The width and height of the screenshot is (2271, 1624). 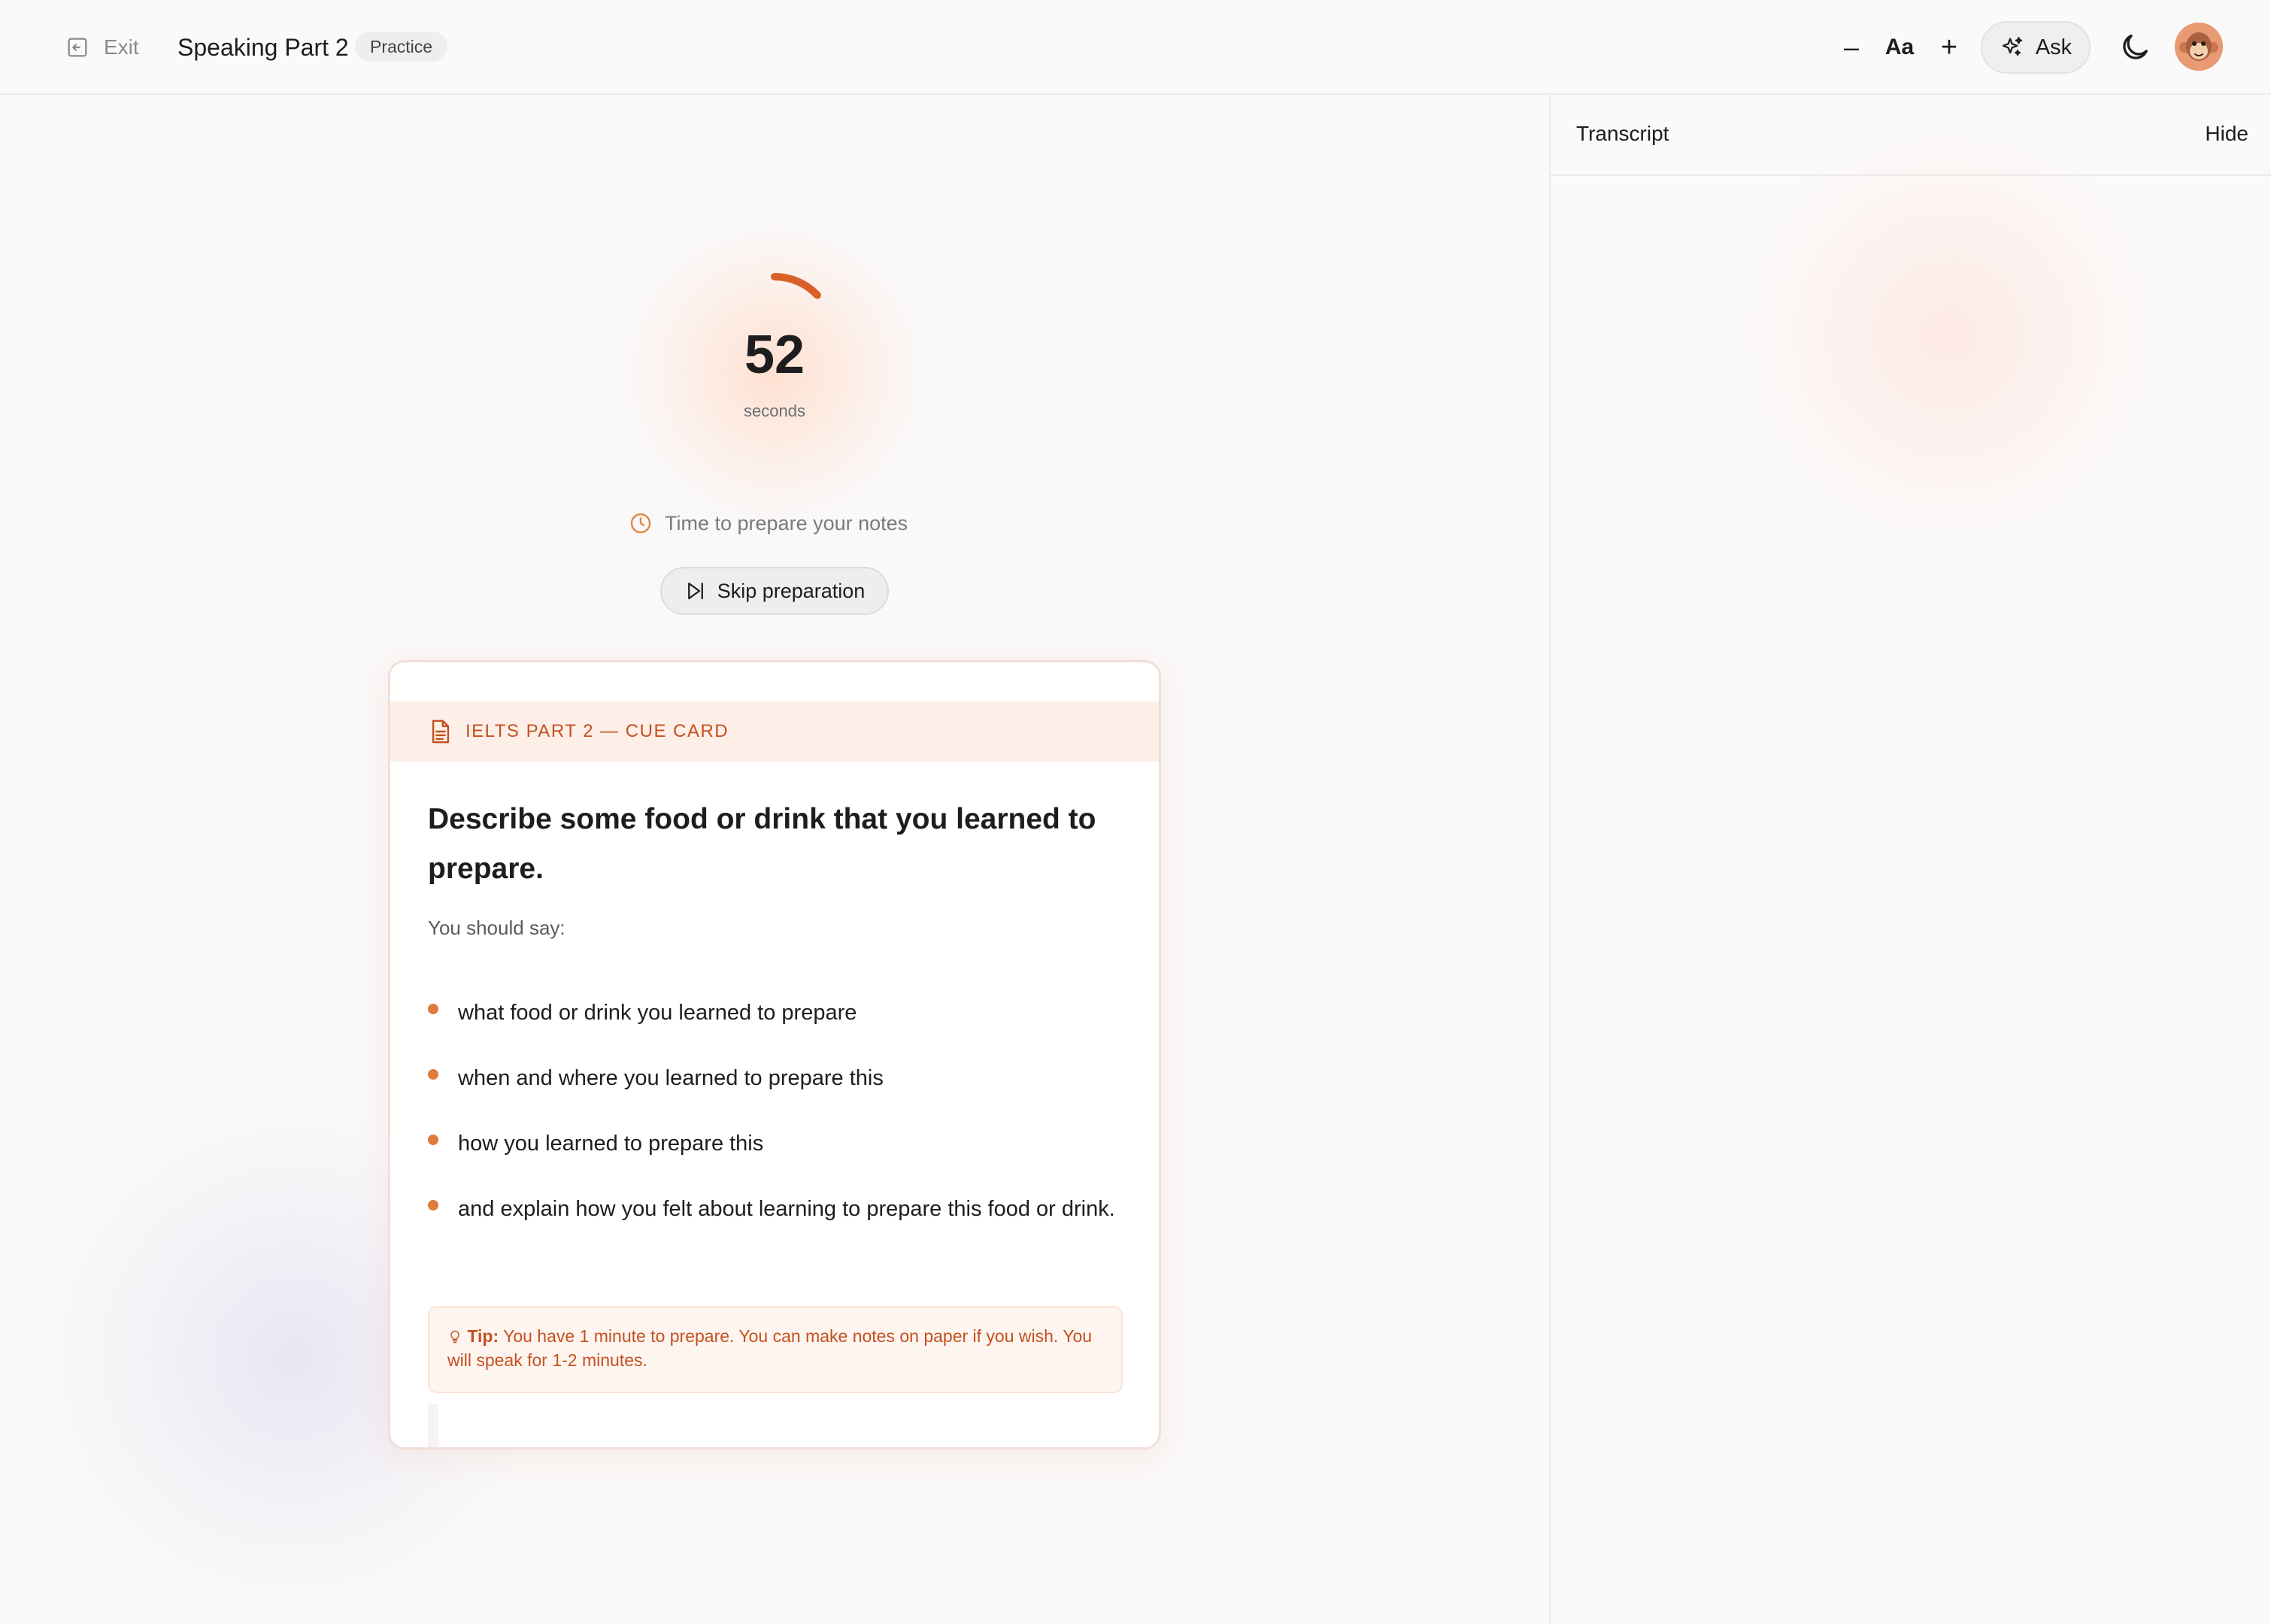 I want to click on exit-button: Exit, so click(x=102, y=47).